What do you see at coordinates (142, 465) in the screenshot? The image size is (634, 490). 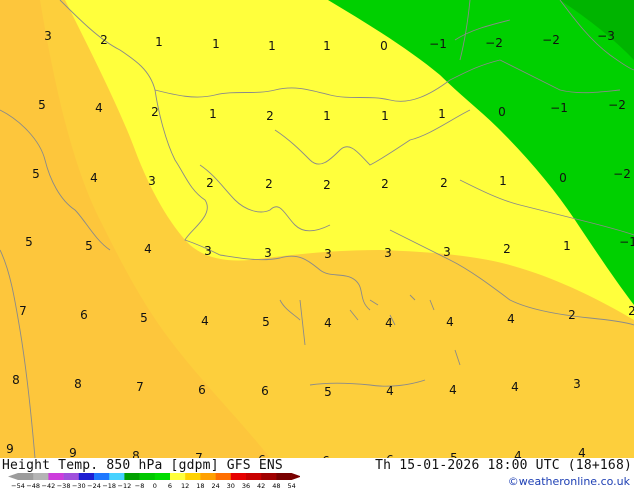 I see `chart-title: Height Temp. 850 hPa [gdpm] GFS ENS` at bounding box center [142, 465].